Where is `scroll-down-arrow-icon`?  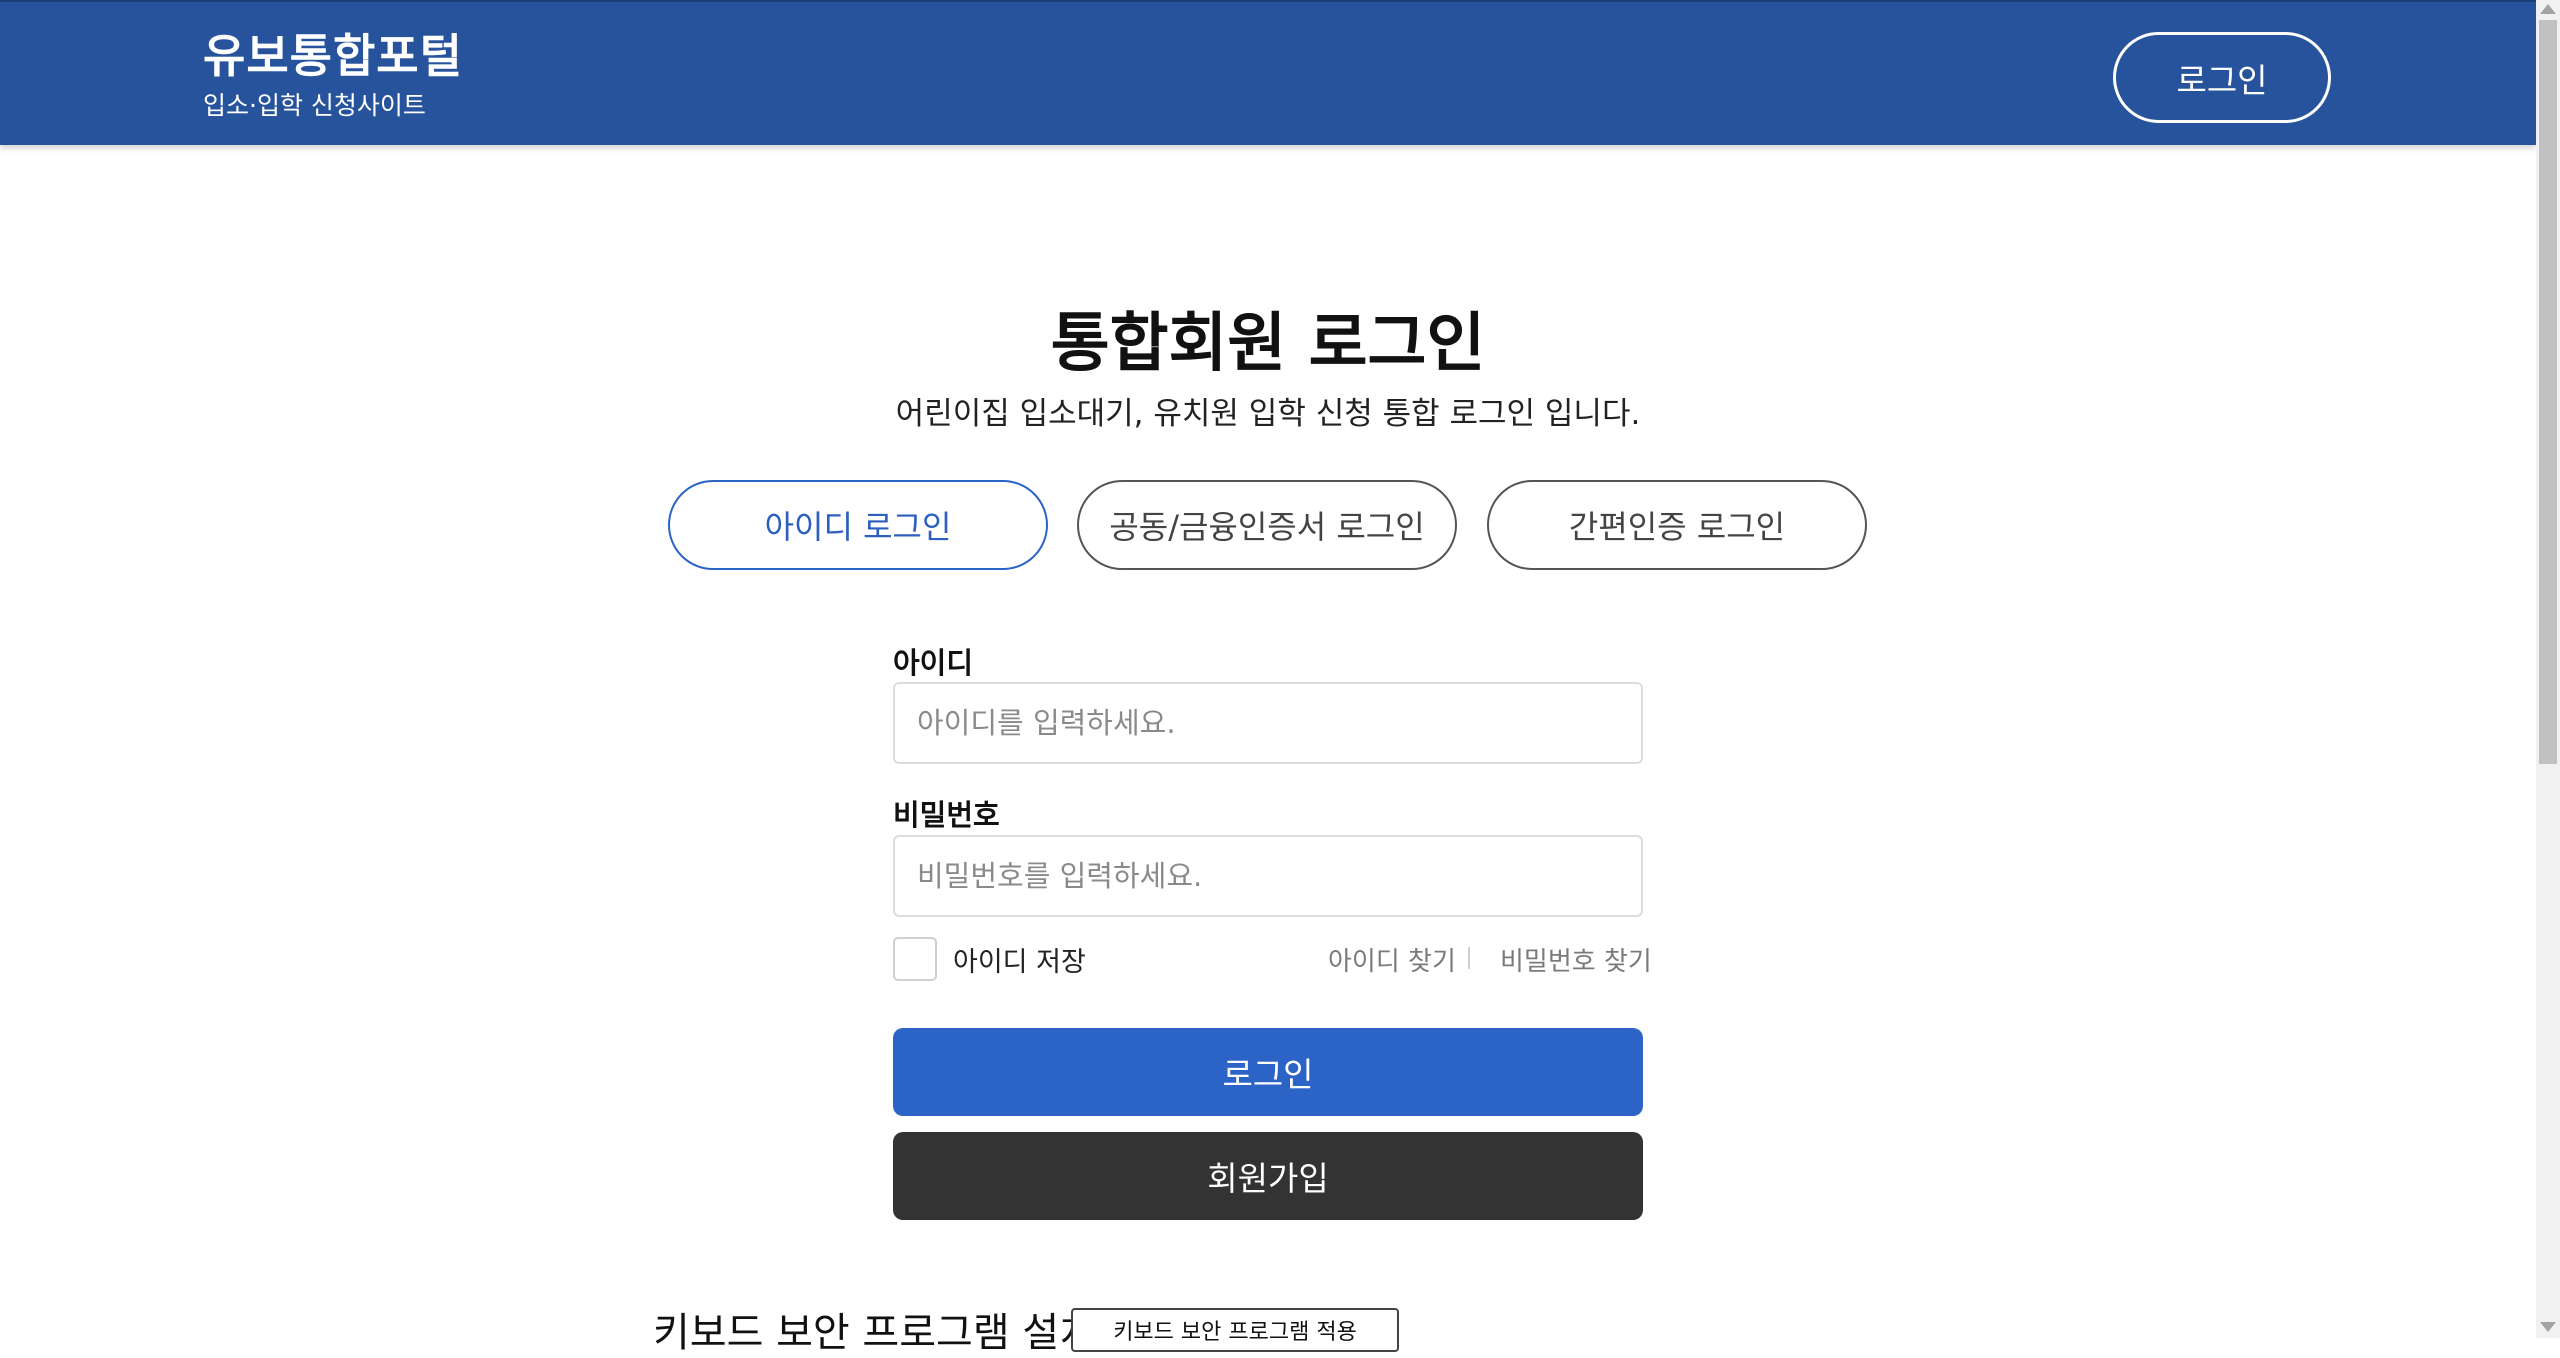 scroll-down-arrow-icon is located at coordinates (2548, 1327).